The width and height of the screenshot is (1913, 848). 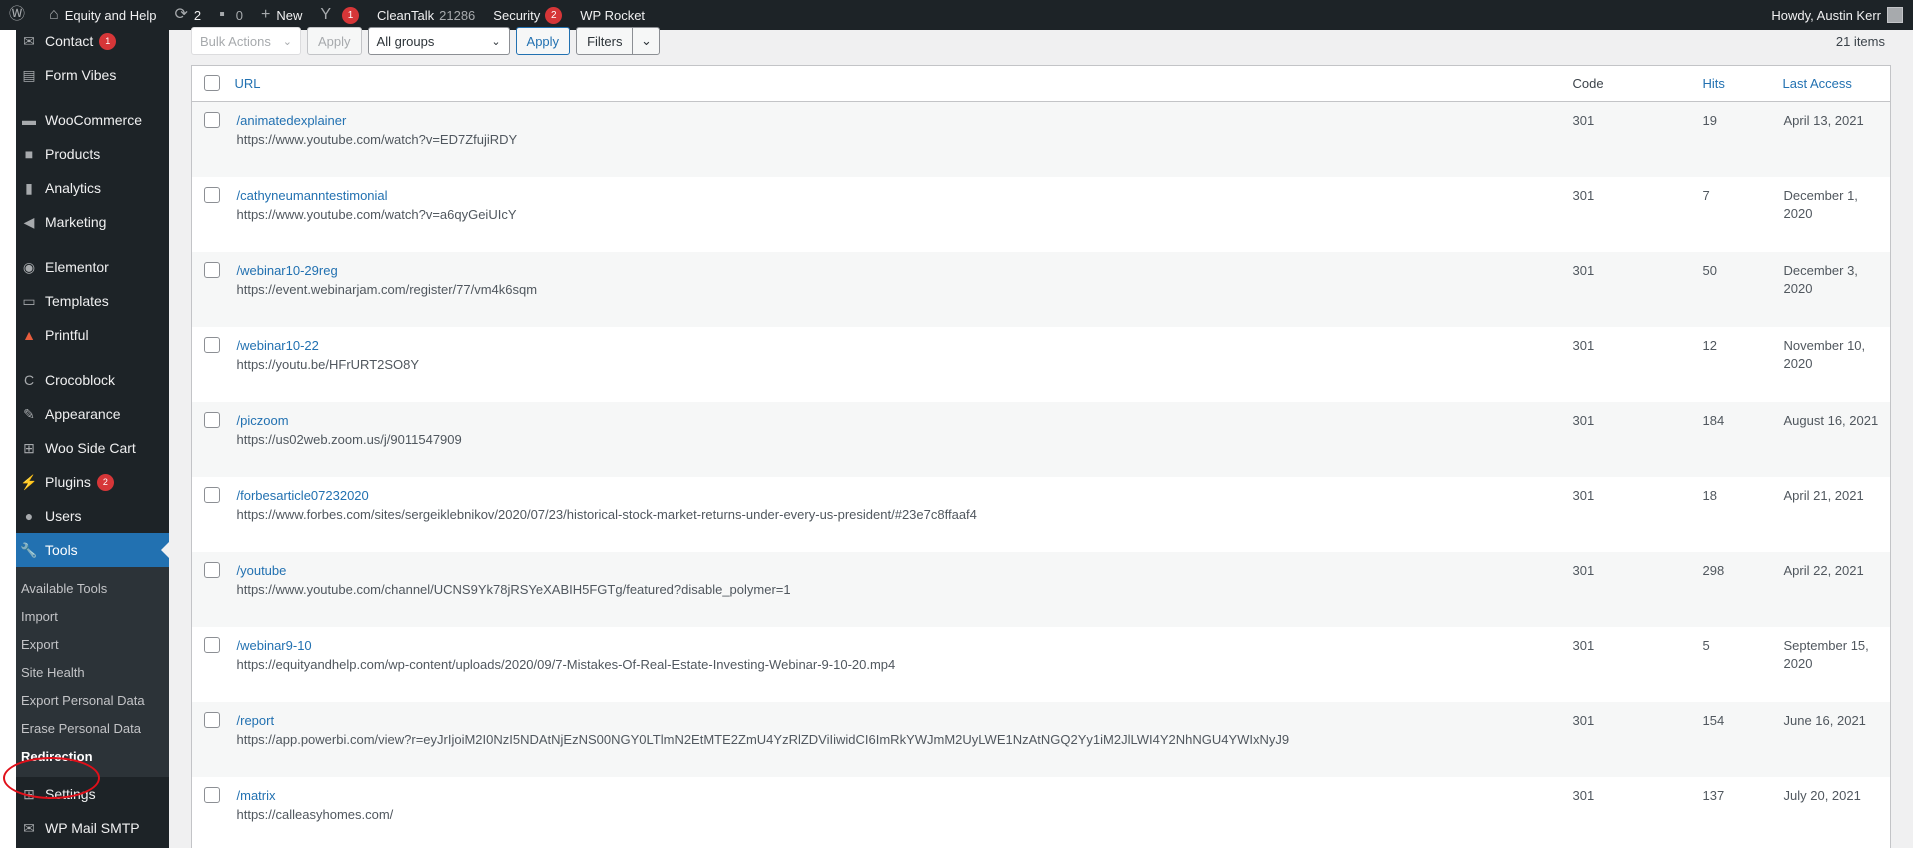 I want to click on elementor-icon: ◉, so click(x=29, y=266).